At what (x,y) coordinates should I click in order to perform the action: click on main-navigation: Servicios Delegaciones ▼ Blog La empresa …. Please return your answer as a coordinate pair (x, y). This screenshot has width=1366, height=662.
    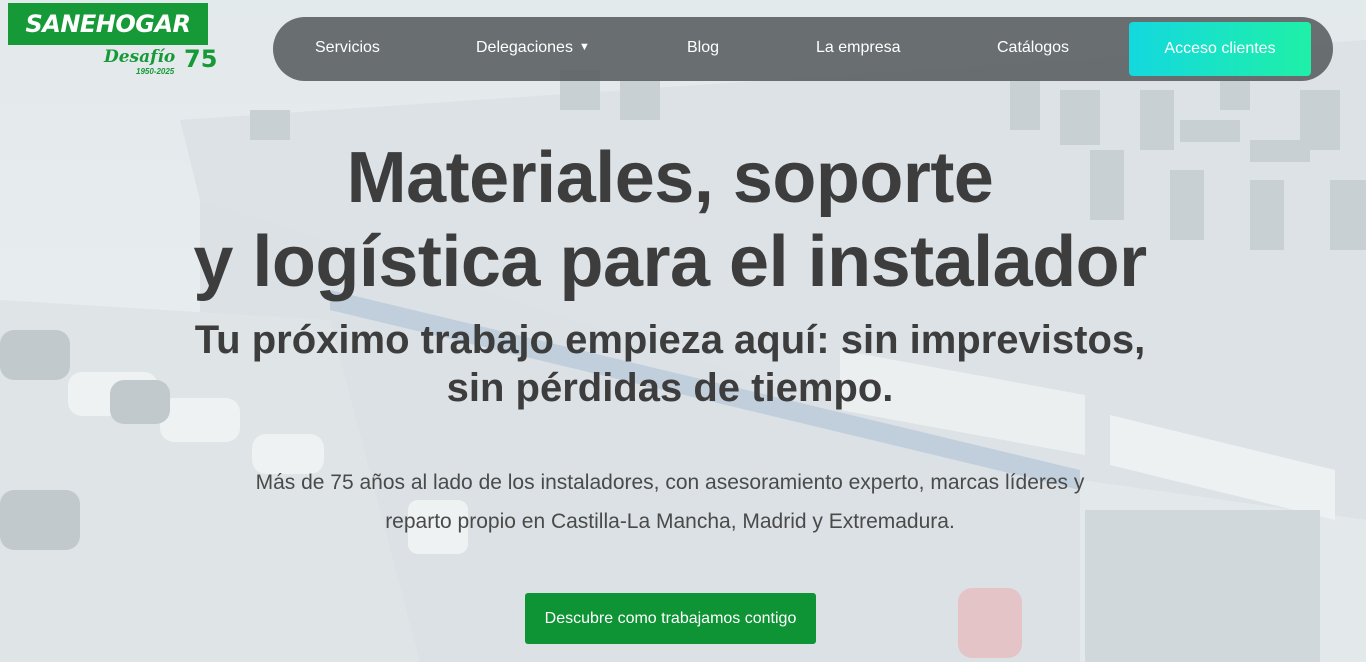
    Looking at the image, I should click on (803, 49).